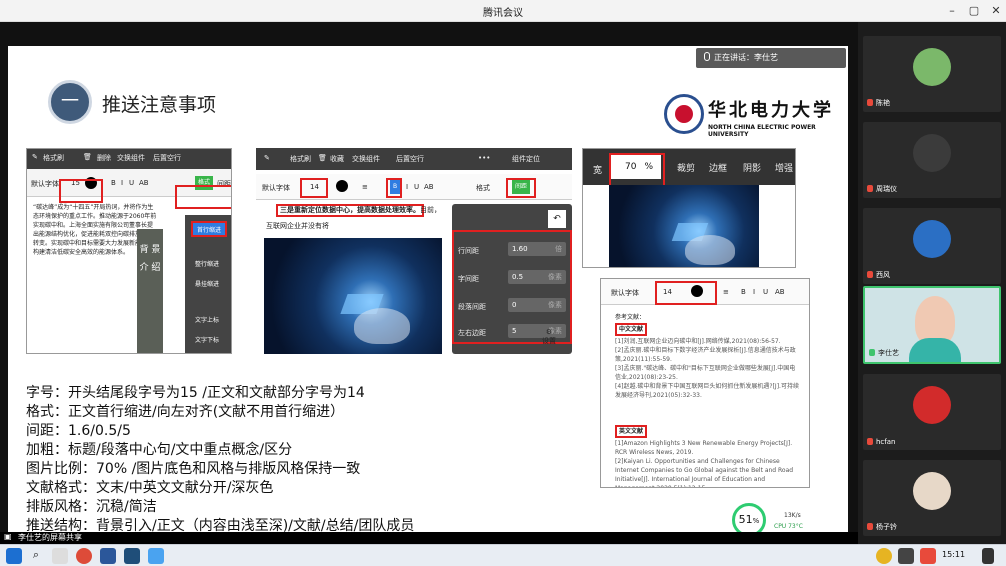 The image size is (1006, 566). Describe the element at coordinates (882, 527) in the screenshot. I see `participant-name: 杨子钤` at that location.